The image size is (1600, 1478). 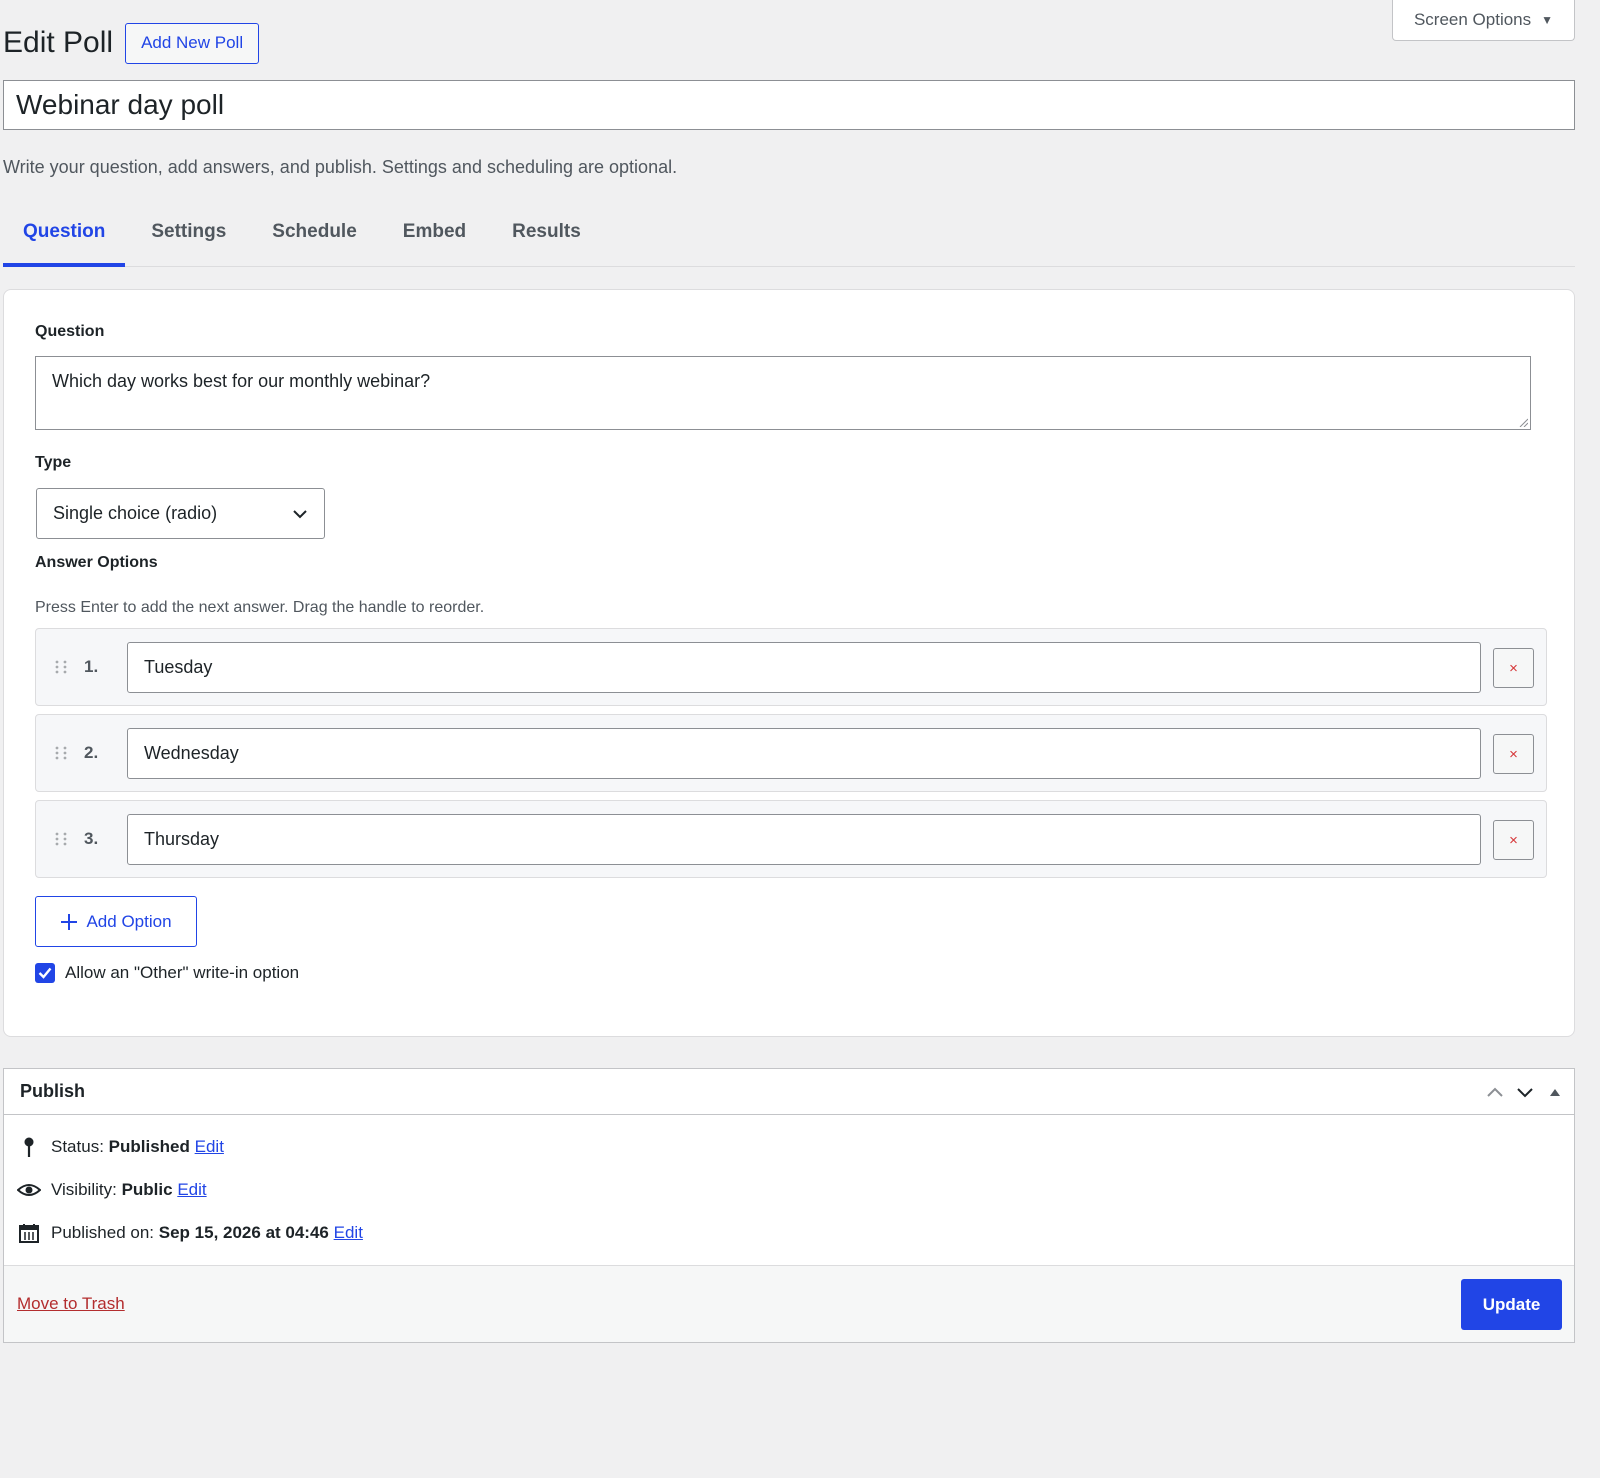 I want to click on other-option-label: Allow an "Other" write-in option, so click(x=182, y=972).